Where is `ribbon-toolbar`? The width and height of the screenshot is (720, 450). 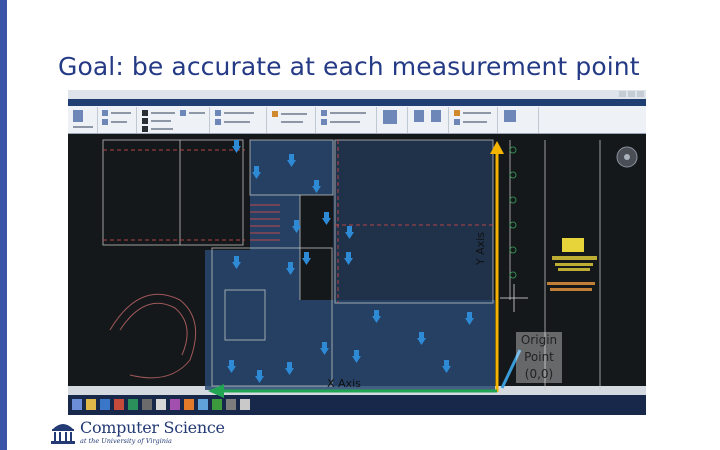
ribbon-toolbar is located at coordinates (357, 120).